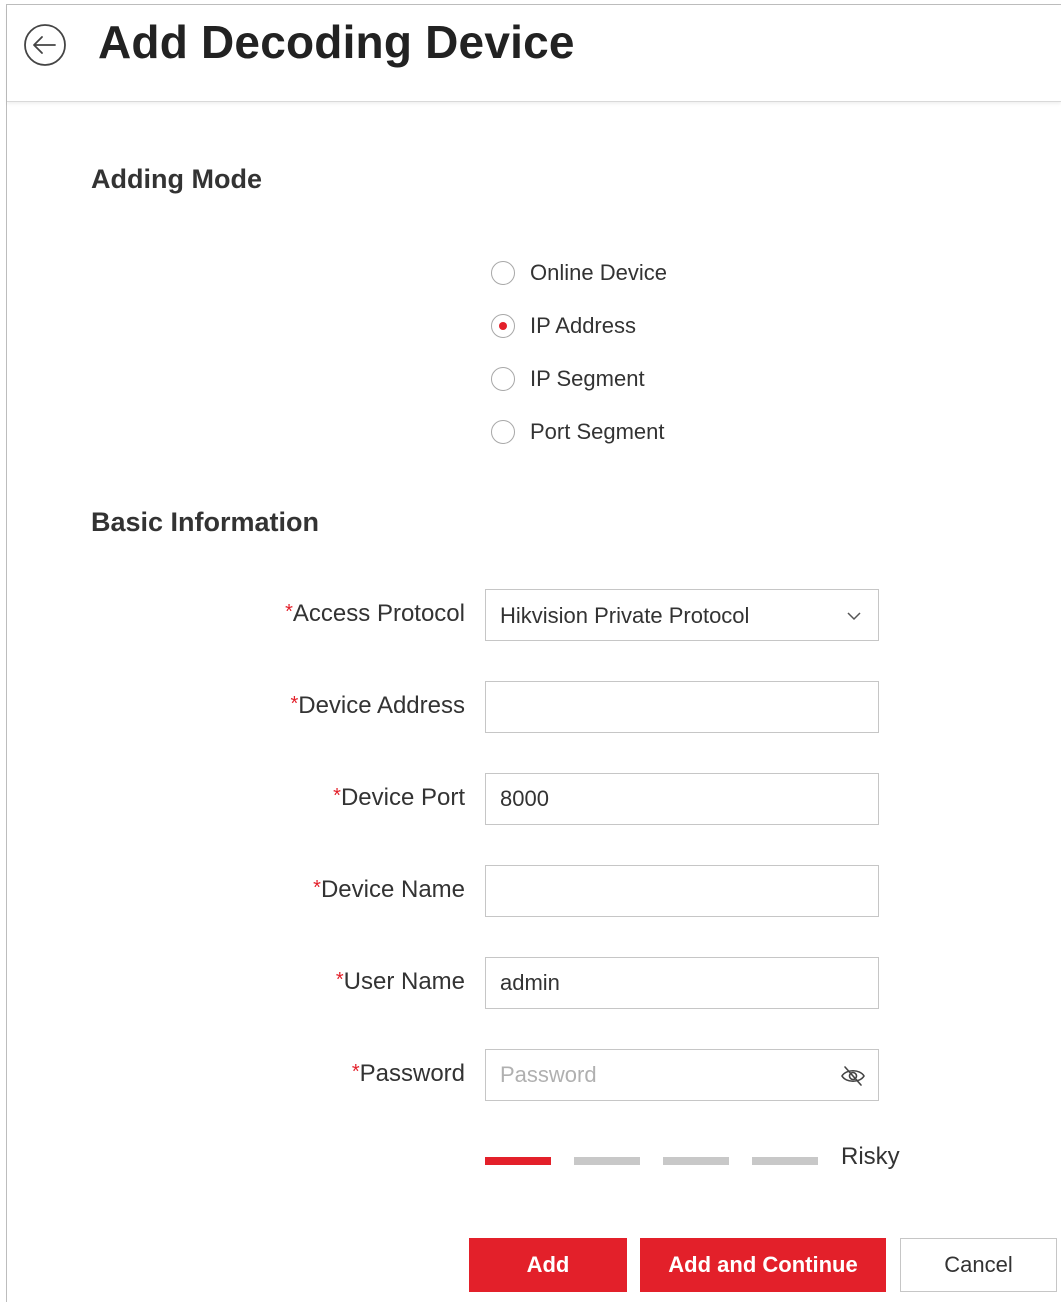  I want to click on device-port-input, so click(682, 799).